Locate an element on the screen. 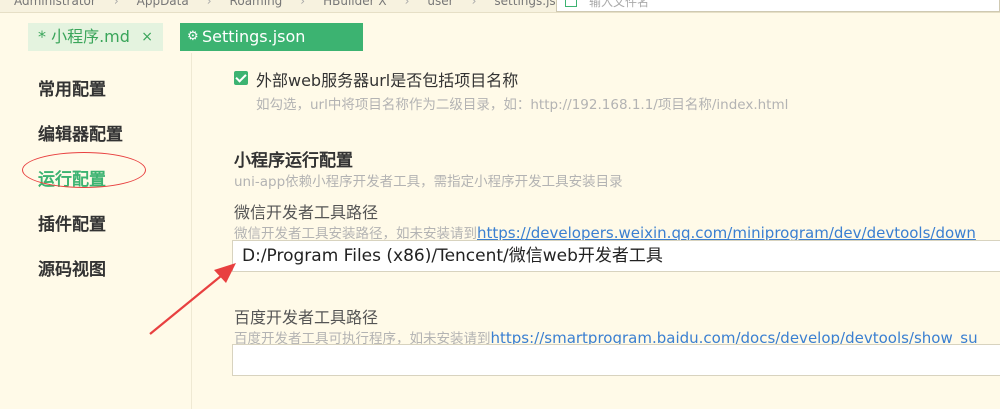 This screenshot has height=409, width=1000. sidebar-item-plugins: 插件配置 is located at coordinates (72, 222).